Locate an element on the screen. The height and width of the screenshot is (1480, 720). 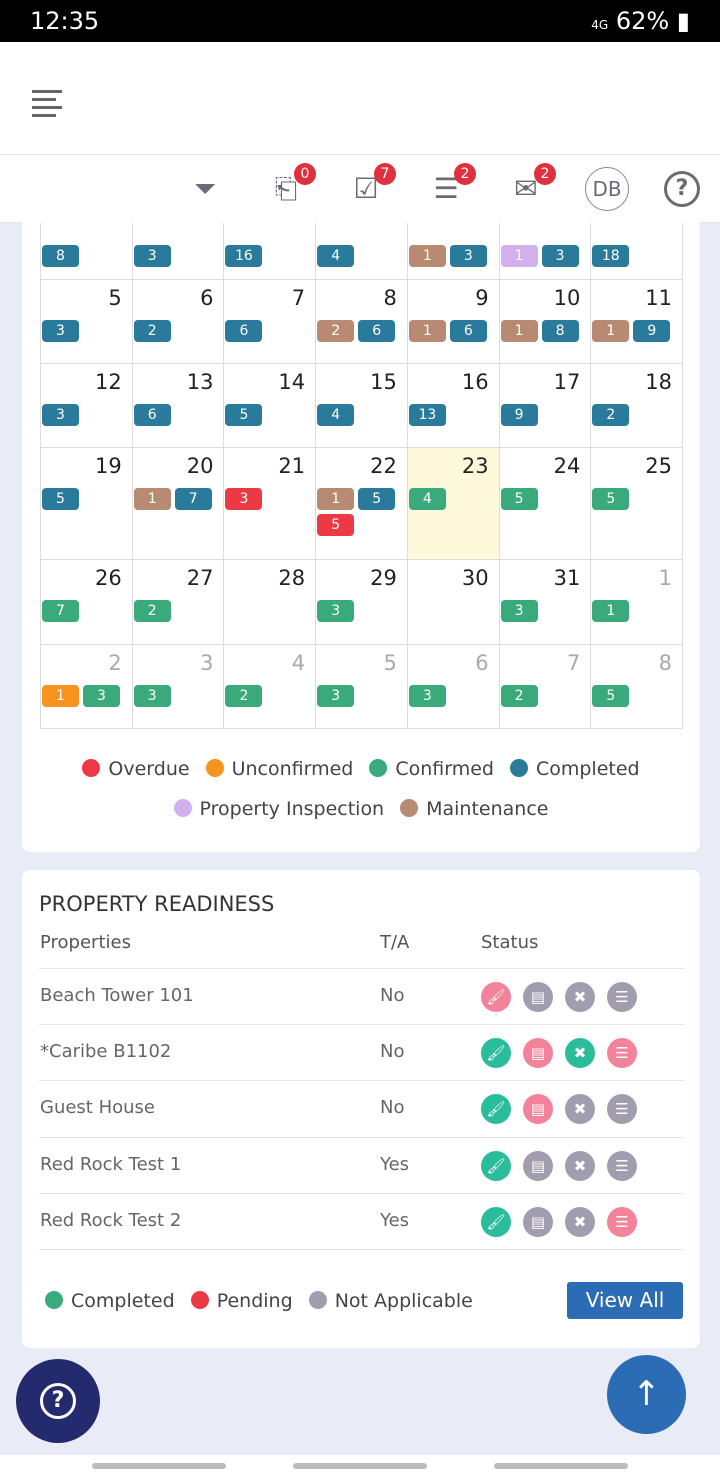
scroll-top-button: ↑ is located at coordinates (646, 1394).